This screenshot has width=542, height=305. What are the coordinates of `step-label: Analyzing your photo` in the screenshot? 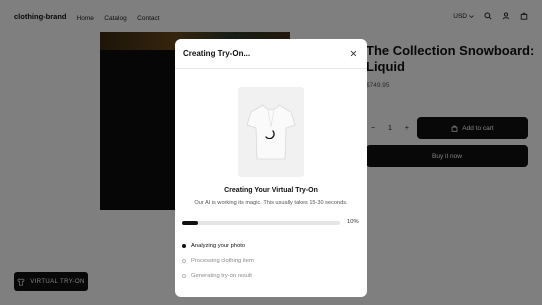 It's located at (218, 245).